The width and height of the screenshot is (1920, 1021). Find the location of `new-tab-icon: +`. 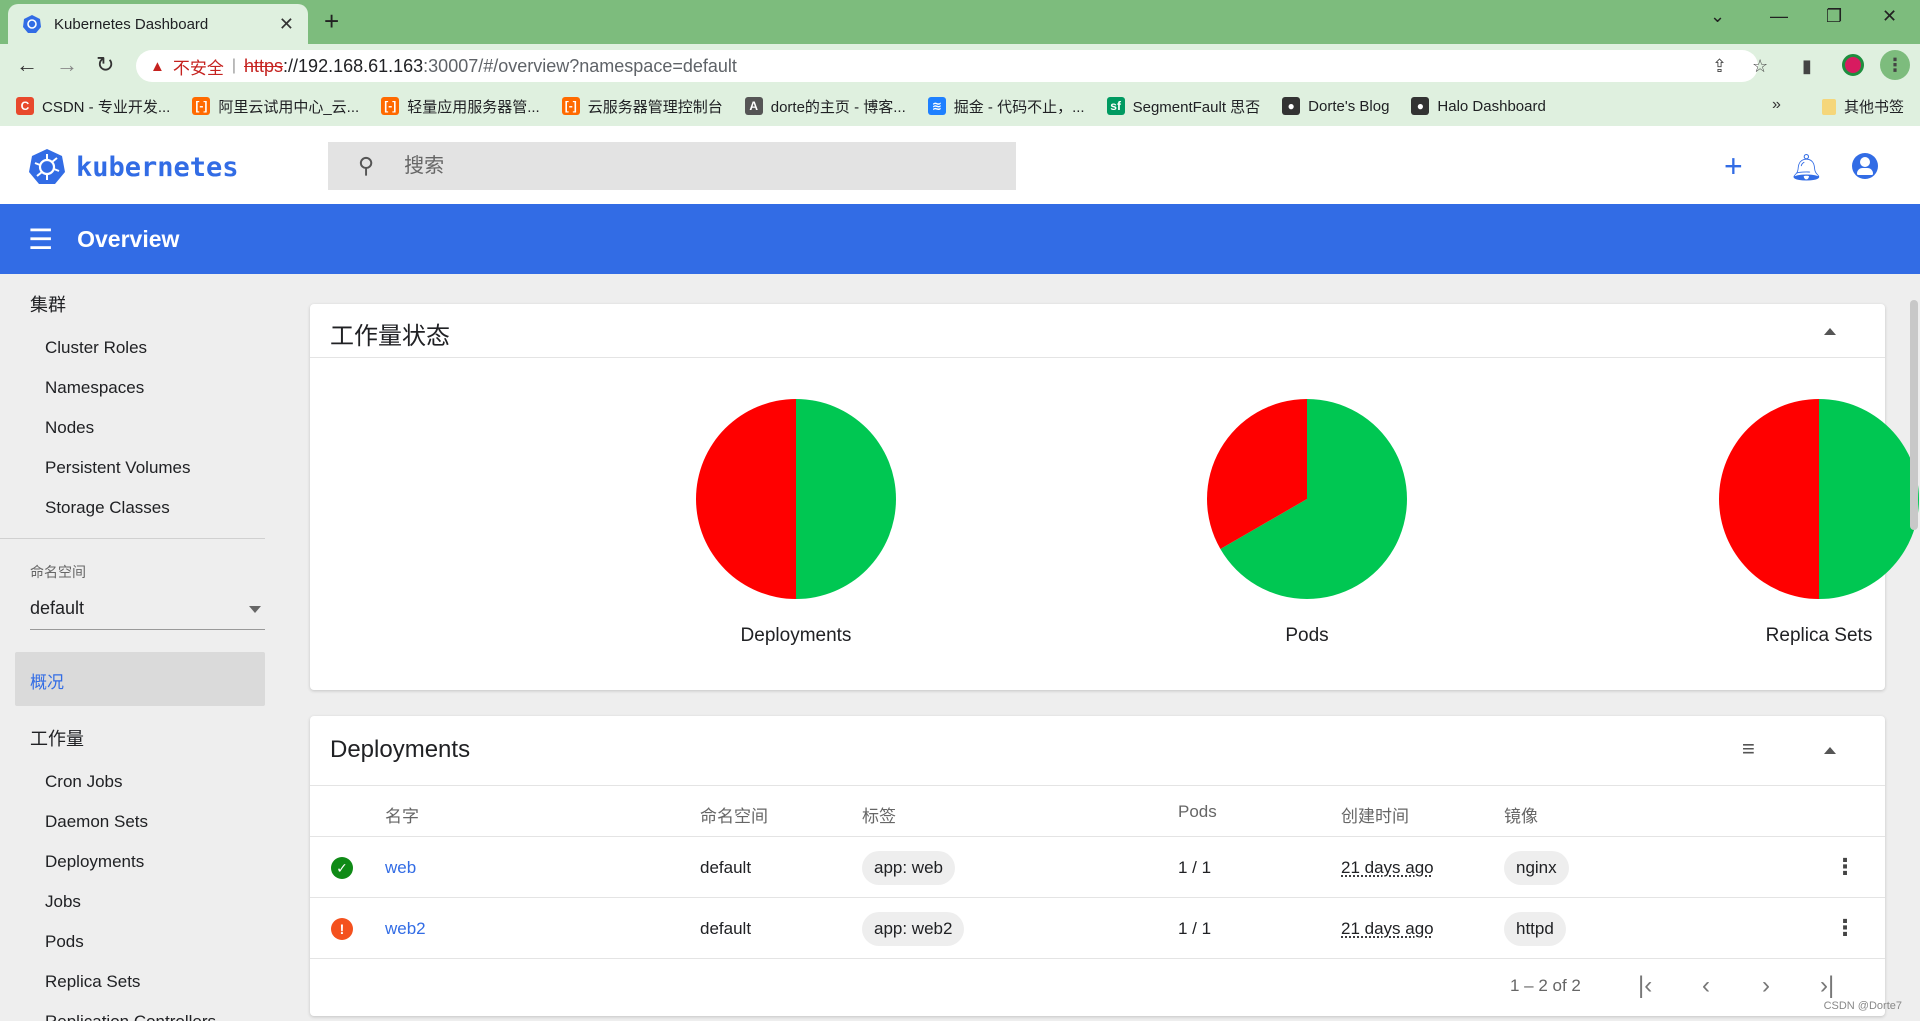

new-tab-icon: + is located at coordinates (331, 21).